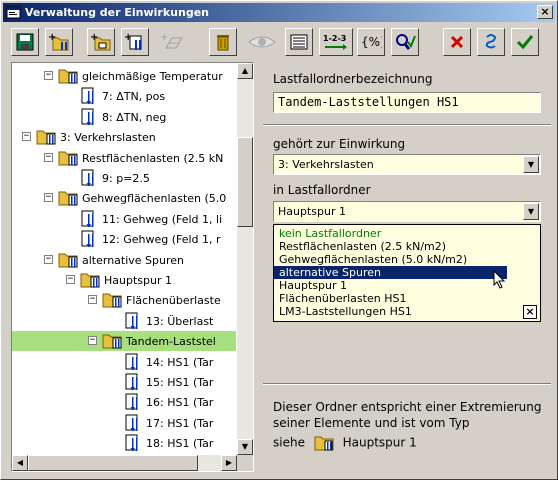 Image resolution: width=558 pixels, height=480 pixels. What do you see at coordinates (245, 71) in the screenshot?
I see `scroll-up-button: ▲` at bounding box center [245, 71].